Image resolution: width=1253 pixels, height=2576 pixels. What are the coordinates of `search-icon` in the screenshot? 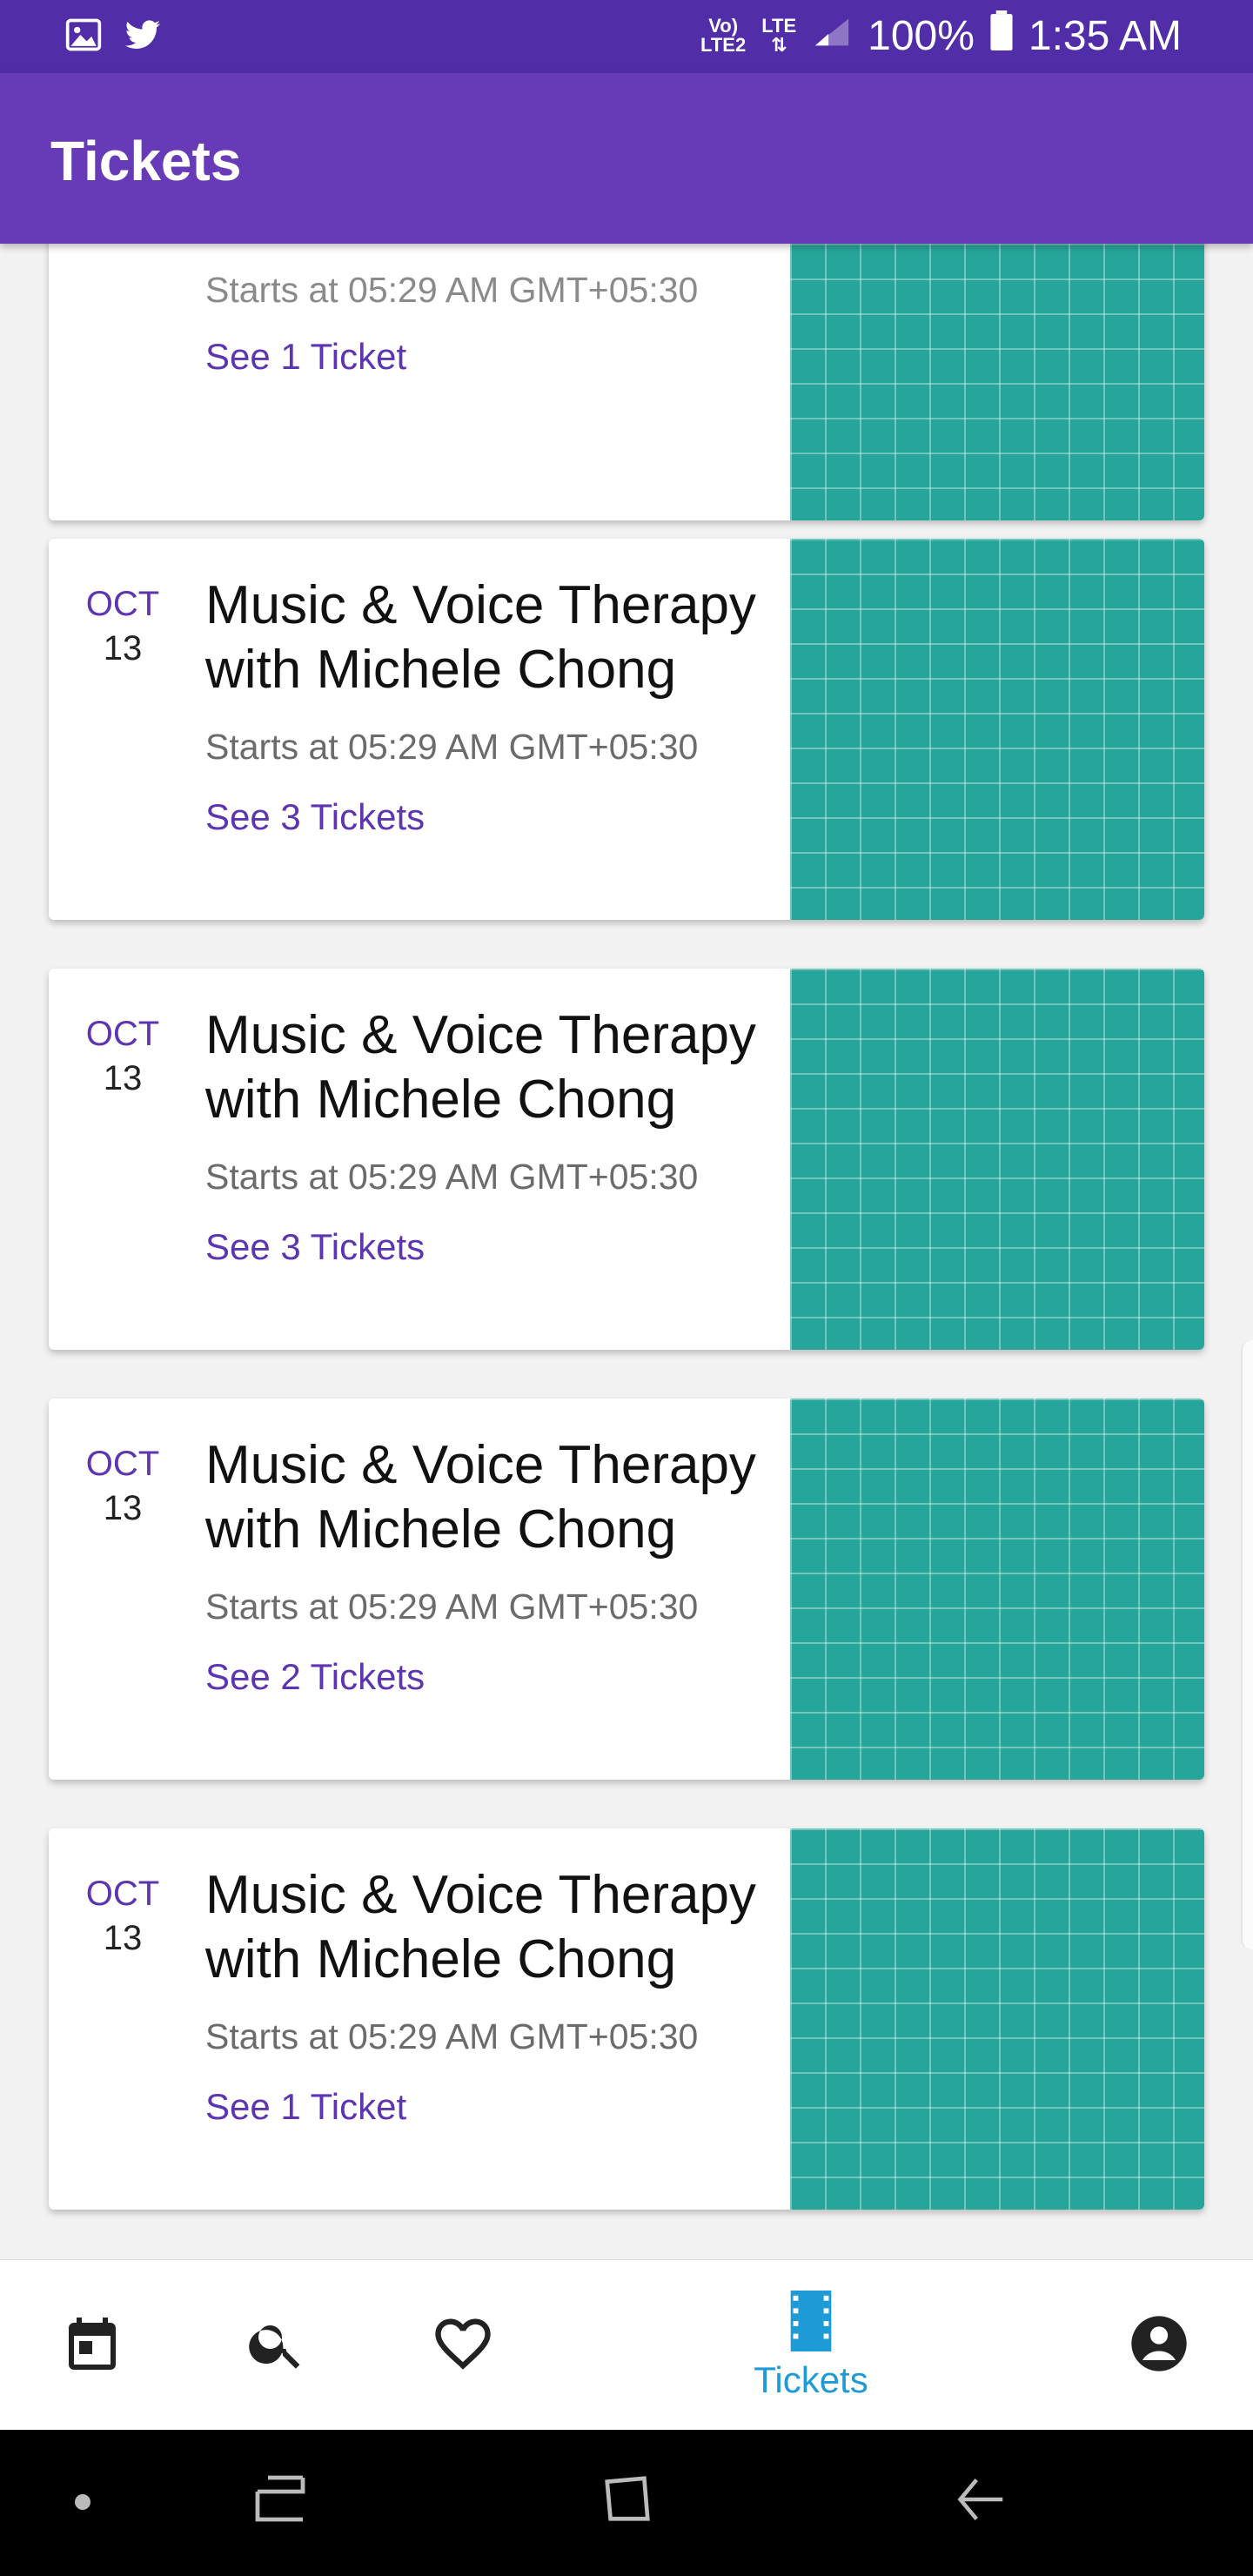 It's located at (276, 2345).